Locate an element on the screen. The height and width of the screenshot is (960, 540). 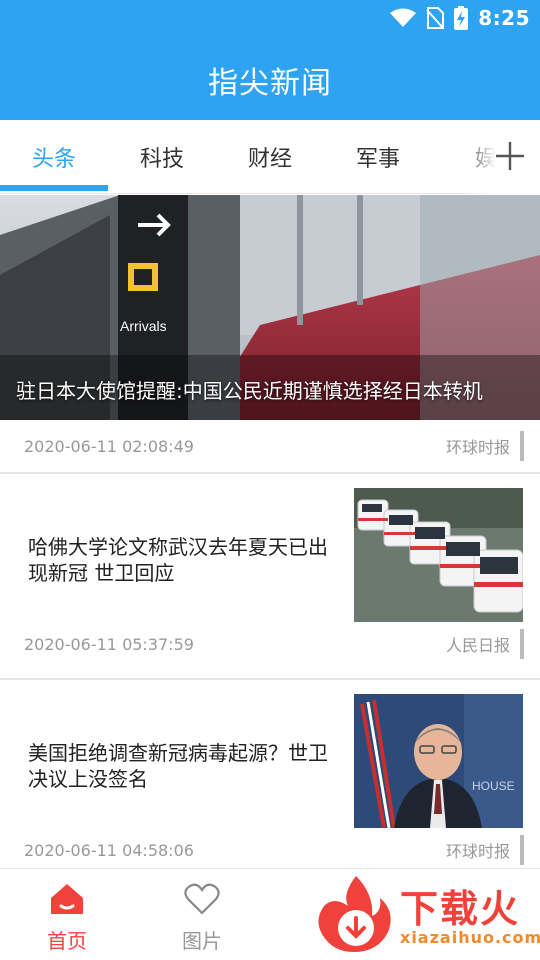
battery-charging-icon is located at coordinates (461, 18).